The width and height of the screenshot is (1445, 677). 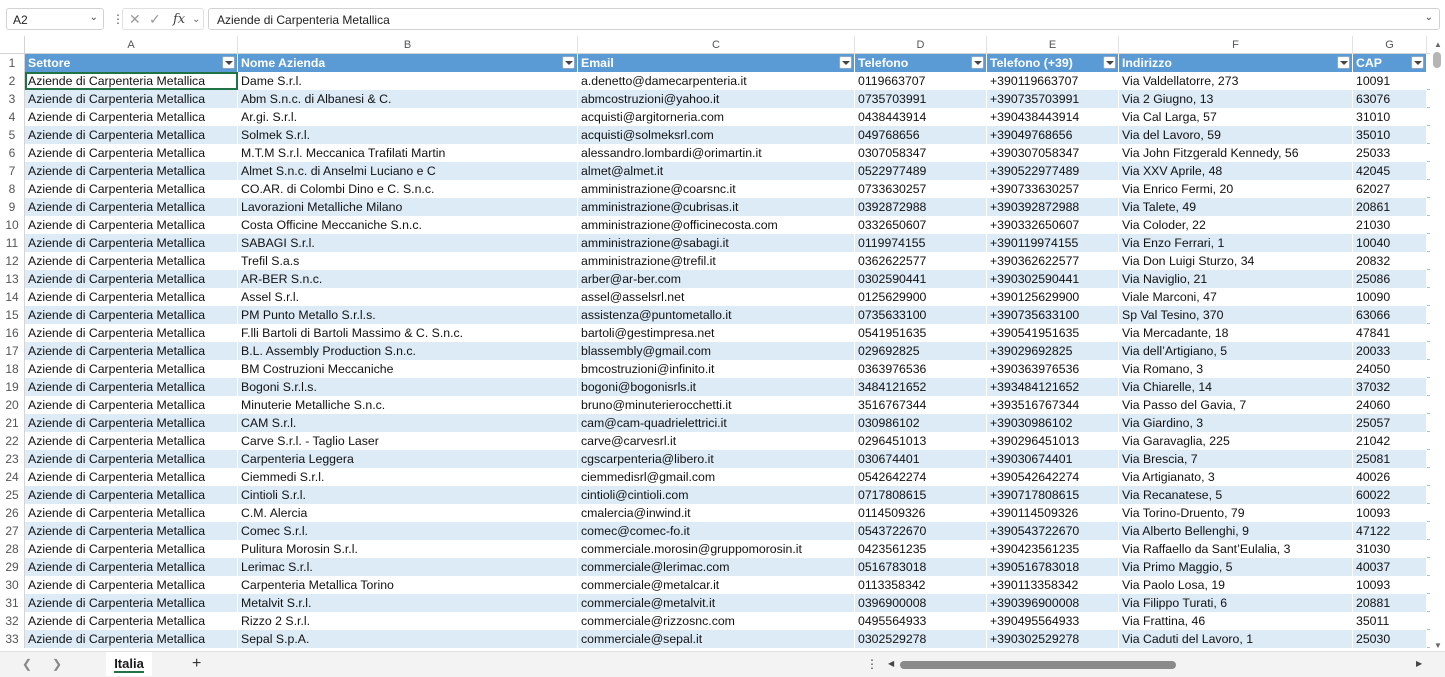 What do you see at coordinates (1390, 477) in the screenshot?
I see `cell-cap: 40026` at bounding box center [1390, 477].